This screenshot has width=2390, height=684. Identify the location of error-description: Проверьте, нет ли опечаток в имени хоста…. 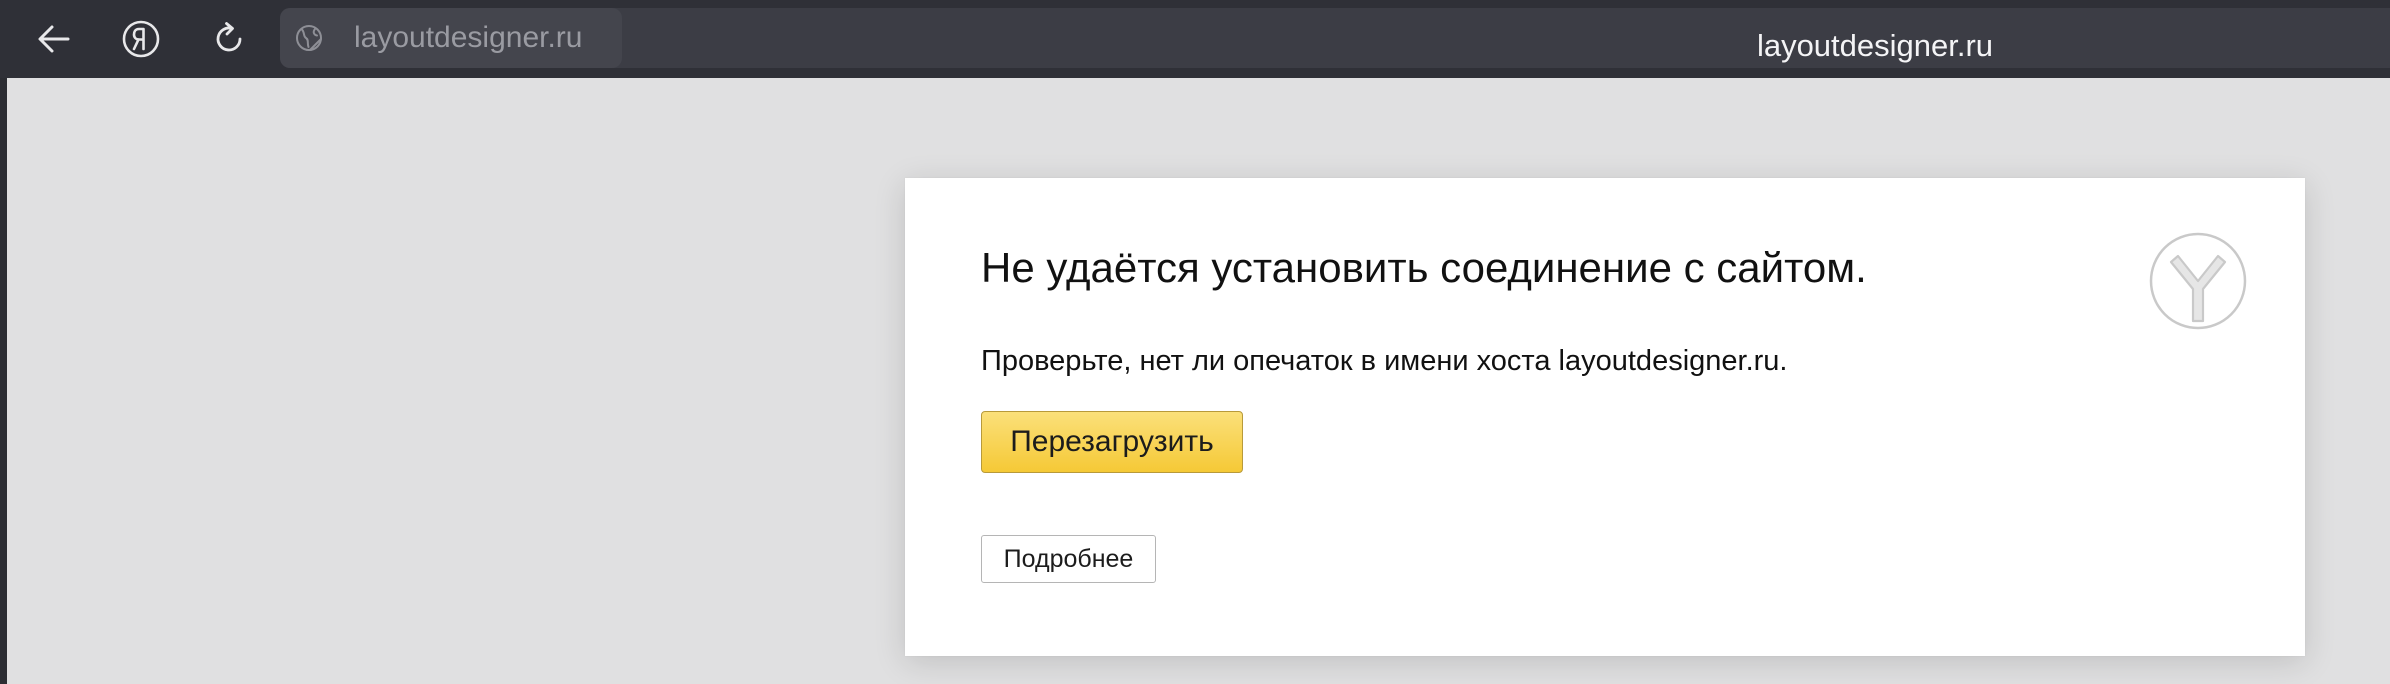
(1384, 361).